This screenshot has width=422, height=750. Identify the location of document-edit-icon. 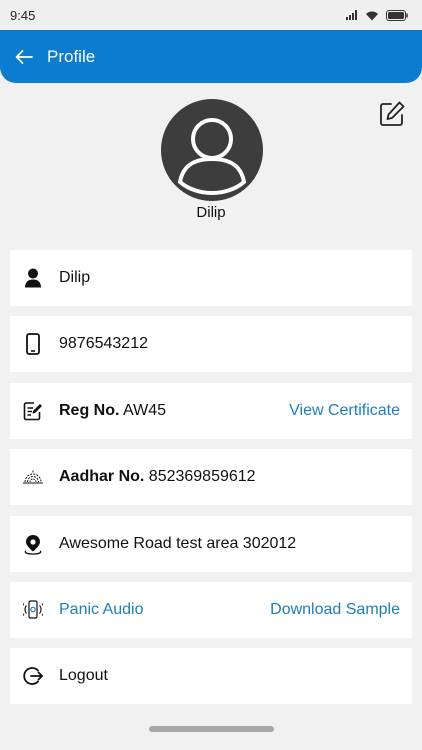
(33, 411).